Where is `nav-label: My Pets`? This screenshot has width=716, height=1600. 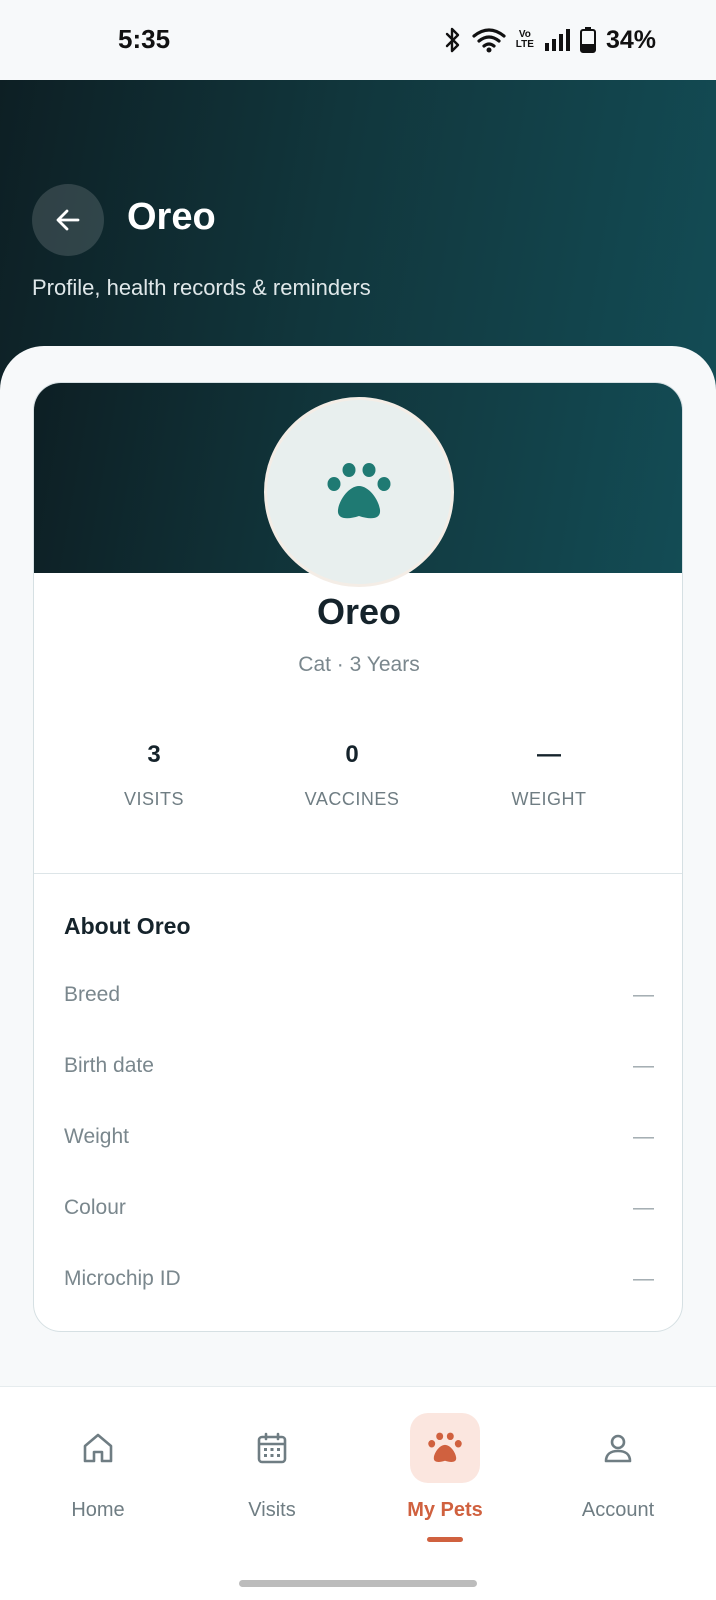 nav-label: My Pets is located at coordinates (445, 1510).